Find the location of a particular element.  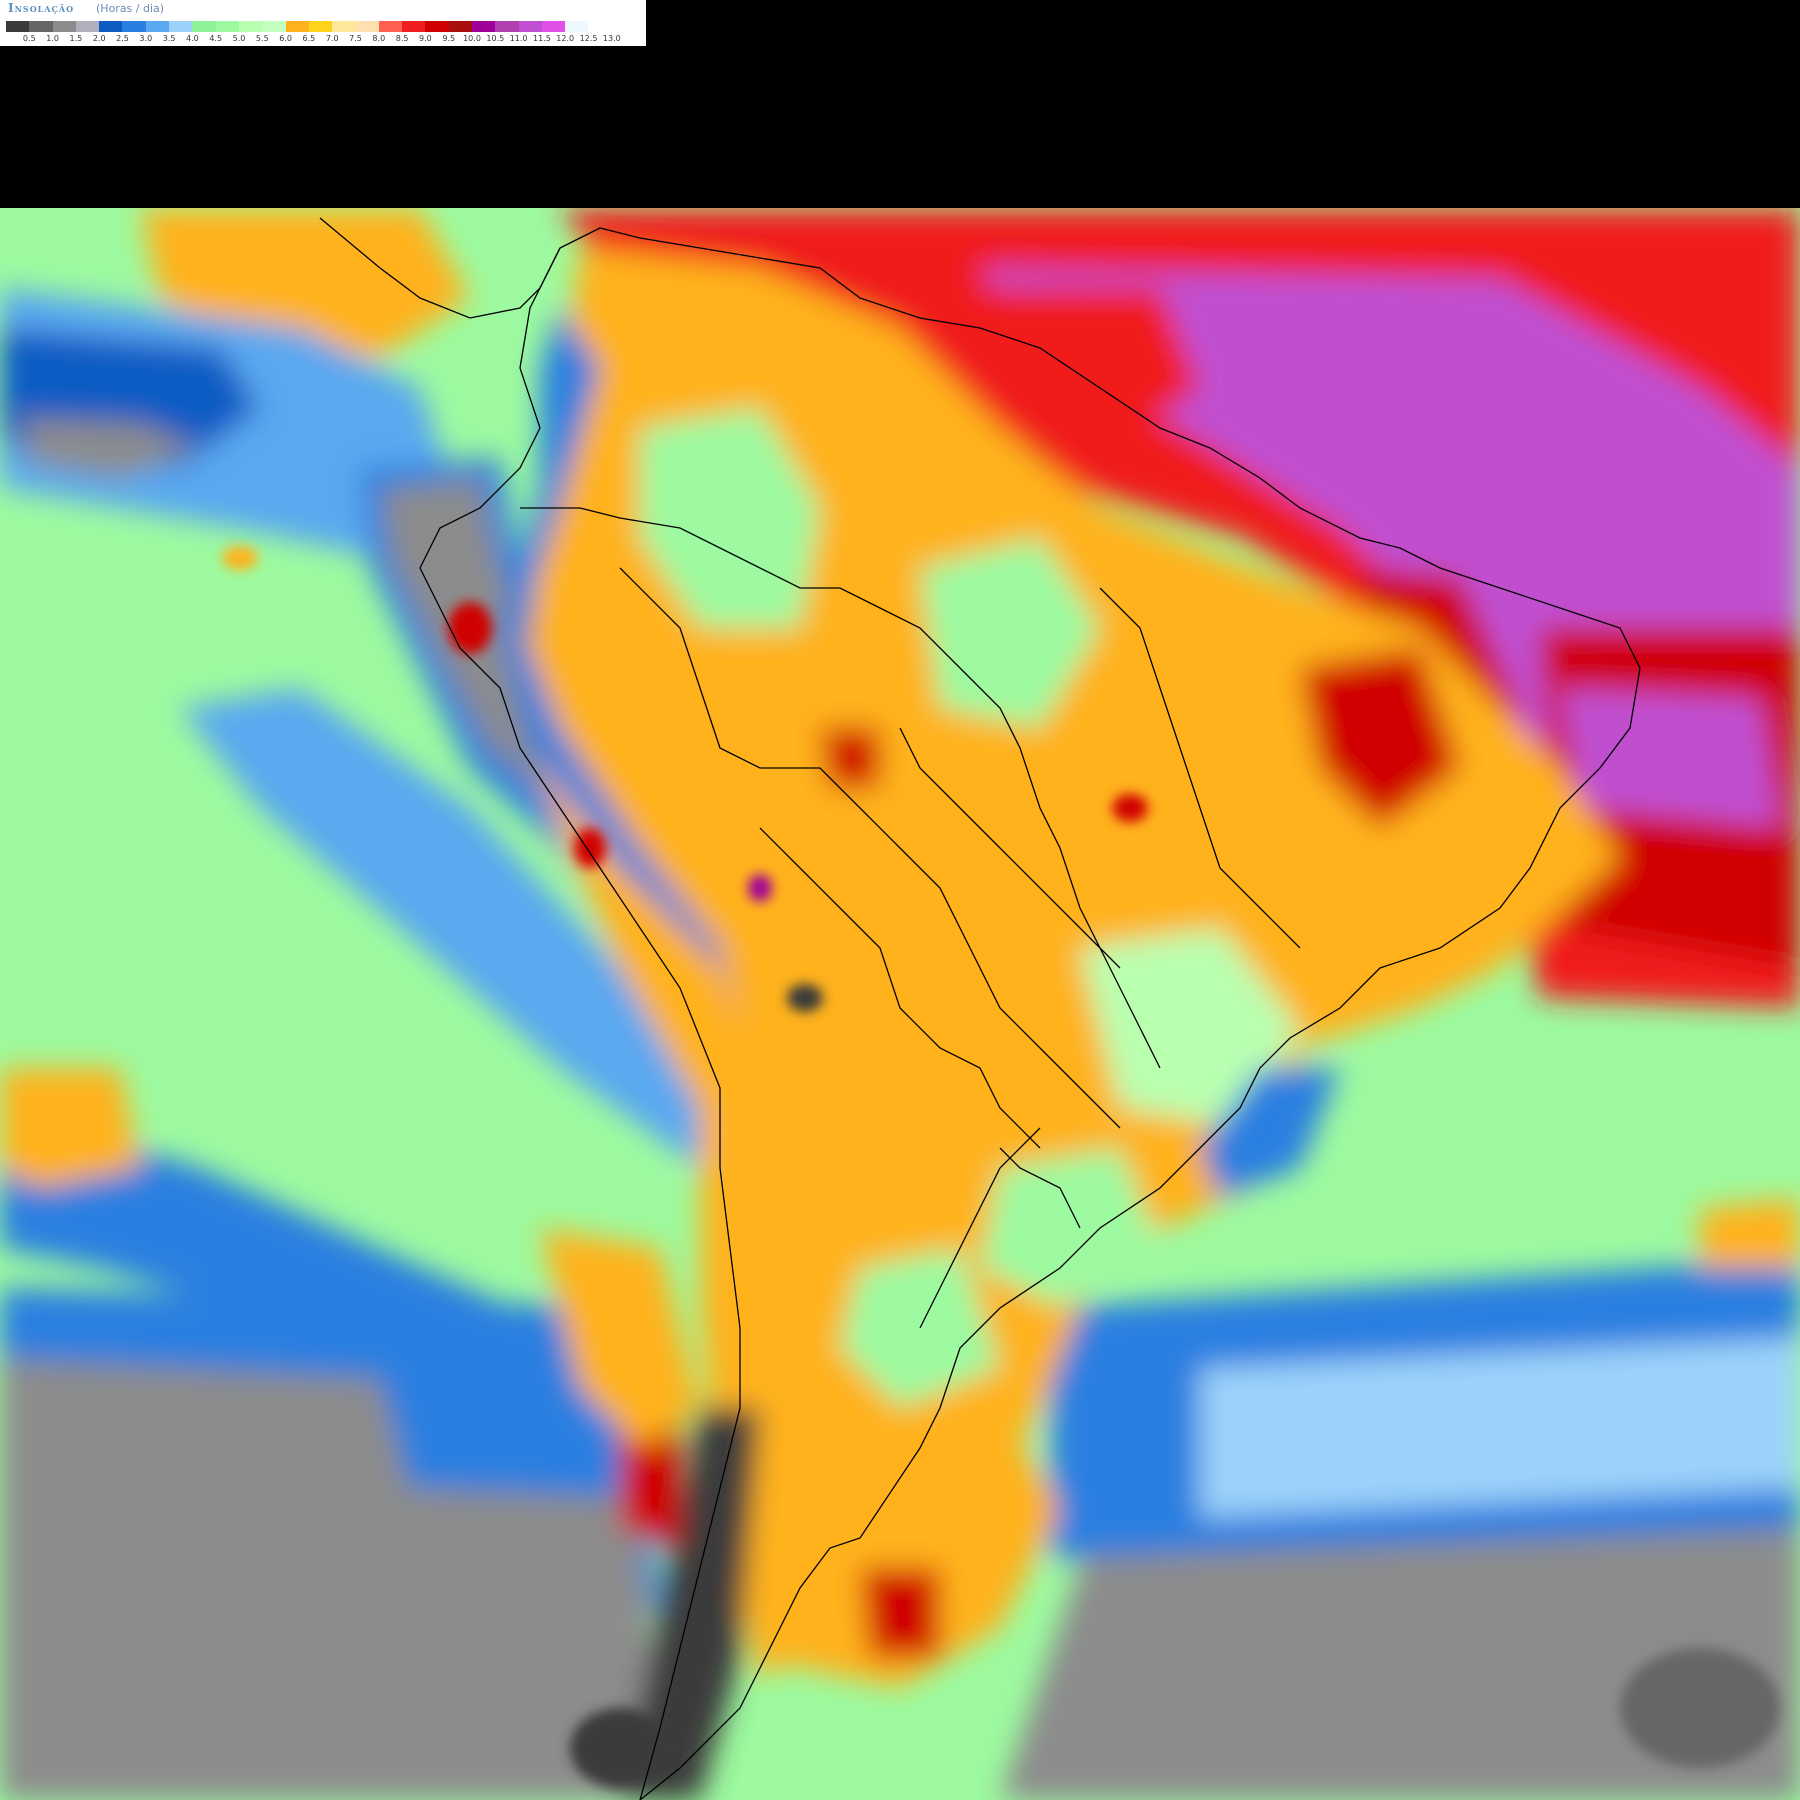

legend-tick-label: 9.0 is located at coordinates (425, 38).